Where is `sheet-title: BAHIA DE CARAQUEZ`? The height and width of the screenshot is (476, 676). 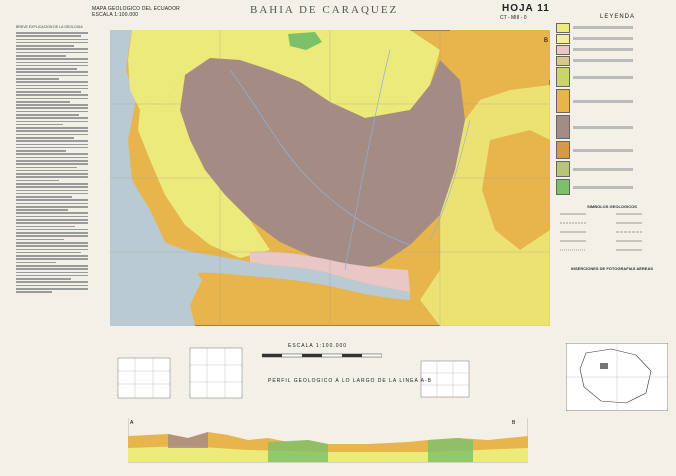 sheet-title: BAHIA DE CARAQUEZ is located at coordinates (324, 10).